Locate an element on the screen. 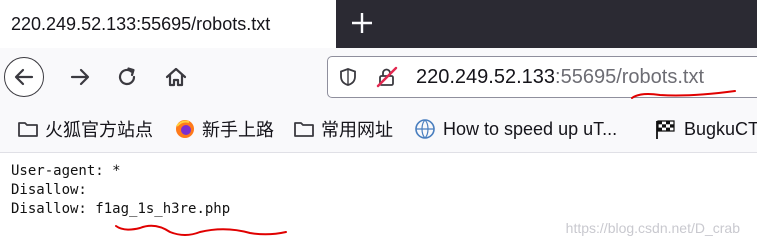 The width and height of the screenshot is (757, 245). bookmark-label: 火狐官方站点 is located at coordinates (99, 130).